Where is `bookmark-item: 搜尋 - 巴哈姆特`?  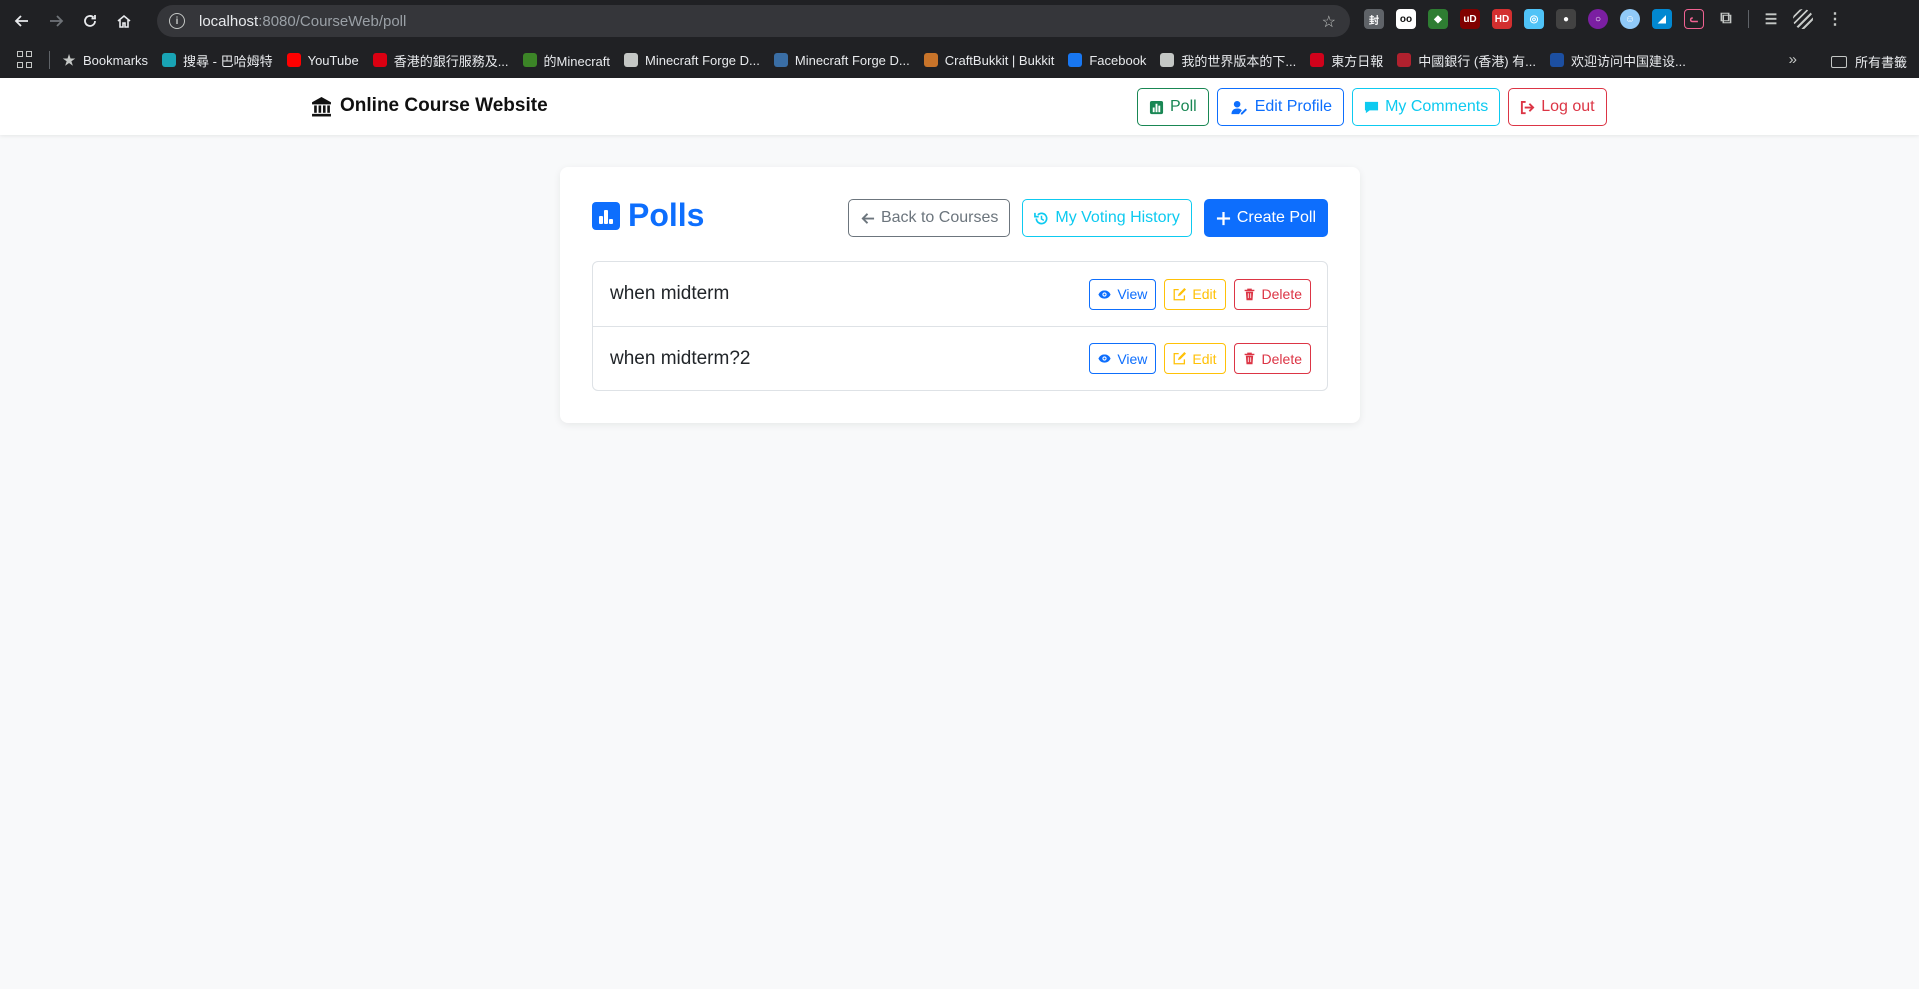 bookmark-item: 搜尋 - 巴哈姆特 is located at coordinates (217, 60).